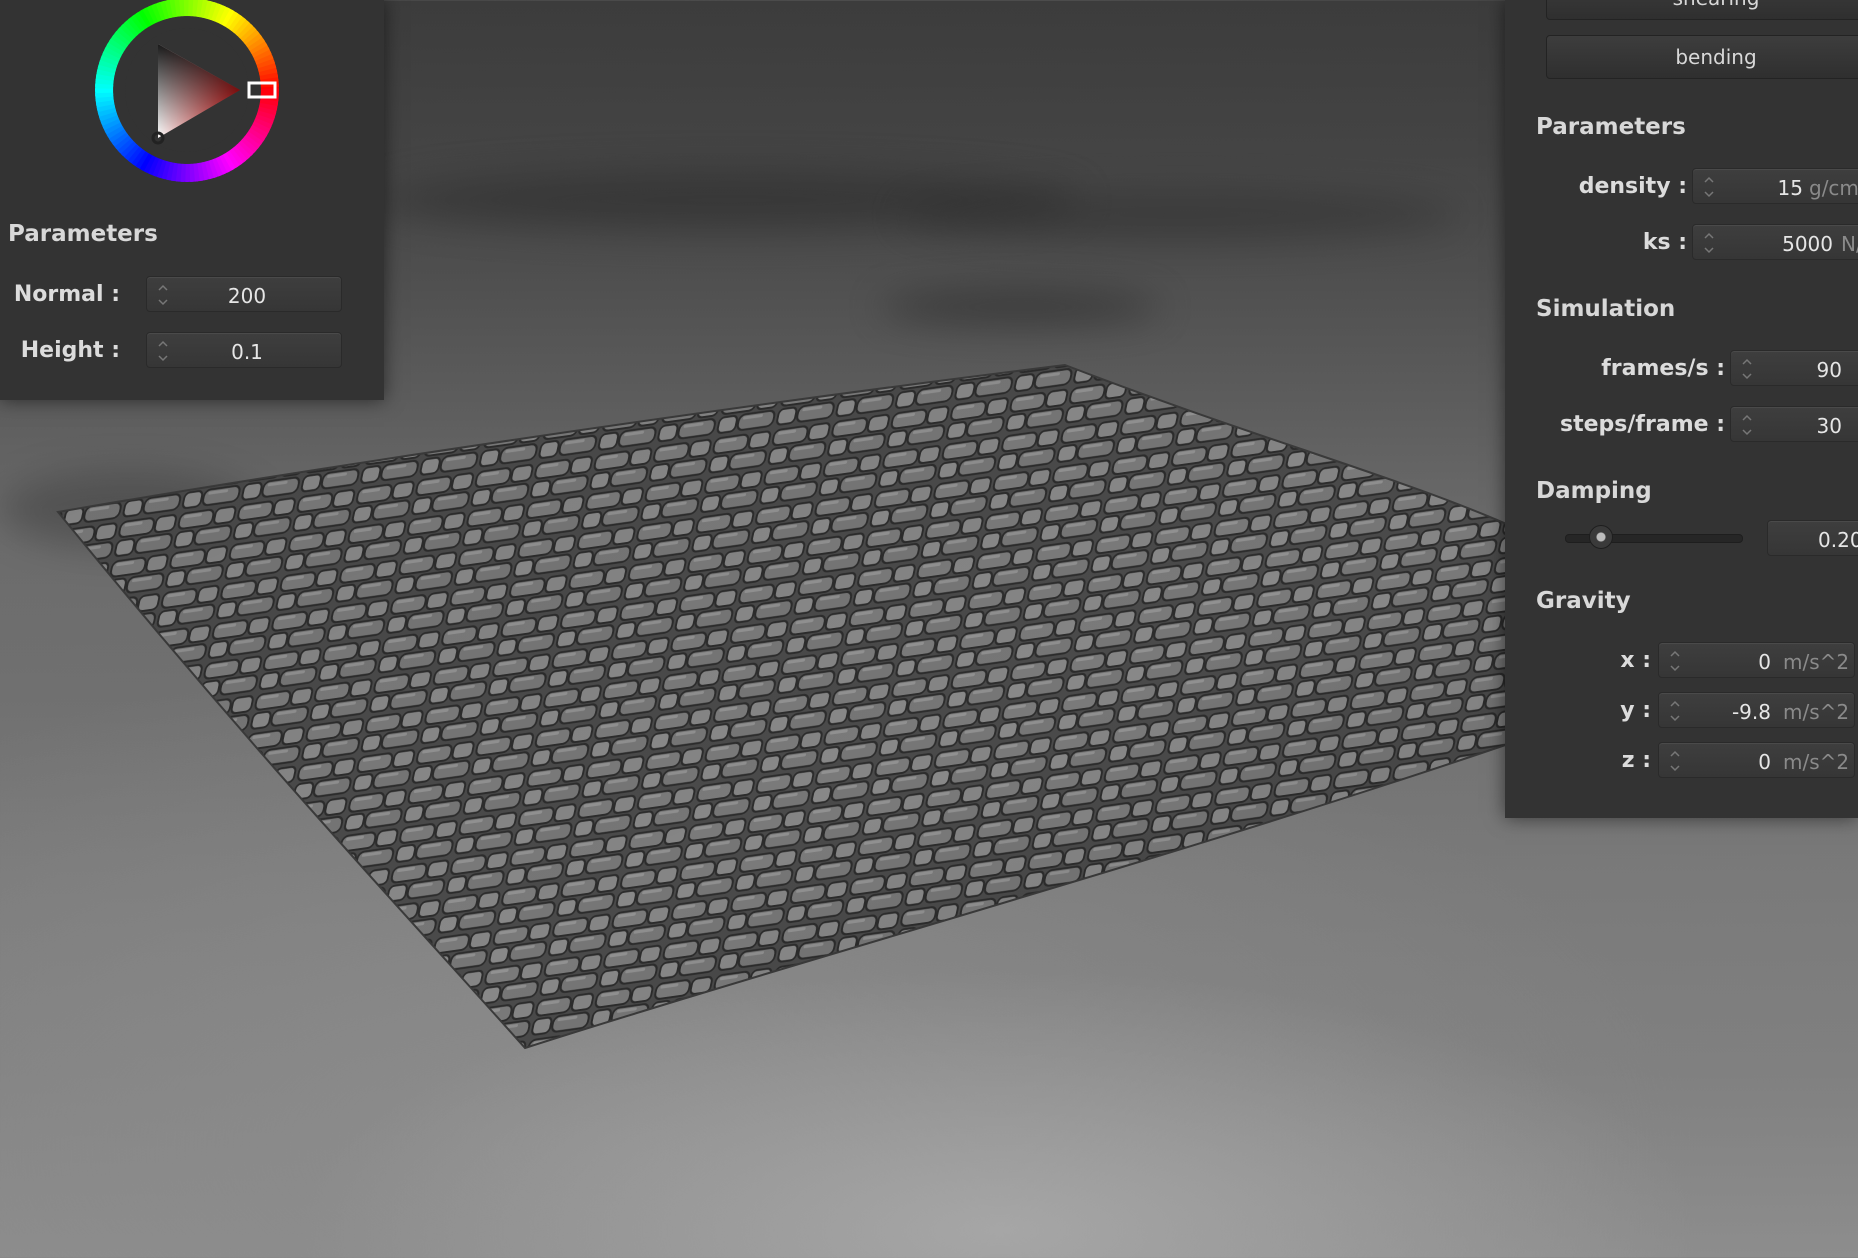 The width and height of the screenshot is (1858, 1258). What do you see at coordinates (187, 92) in the screenshot?
I see `color-wheel` at bounding box center [187, 92].